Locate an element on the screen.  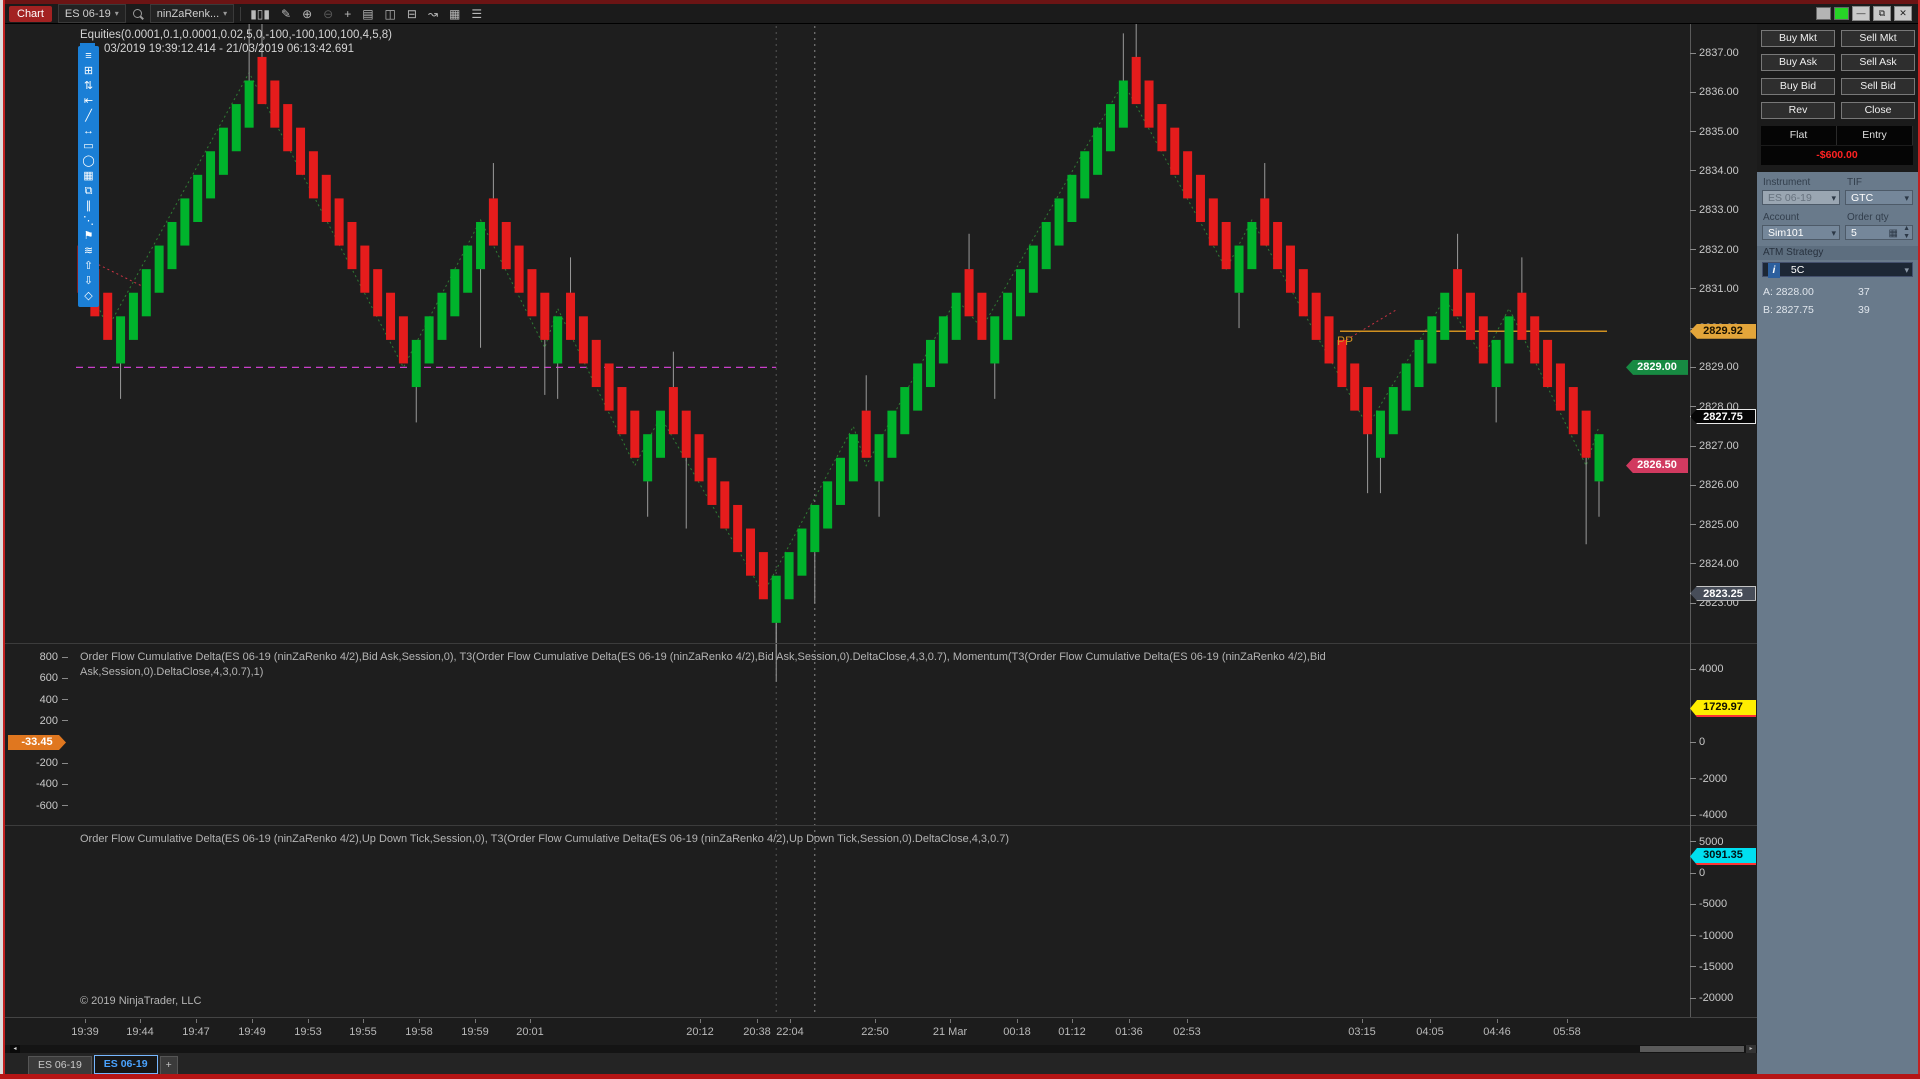
fib-lines-icon: ∥ is located at coordinates (89, 206).